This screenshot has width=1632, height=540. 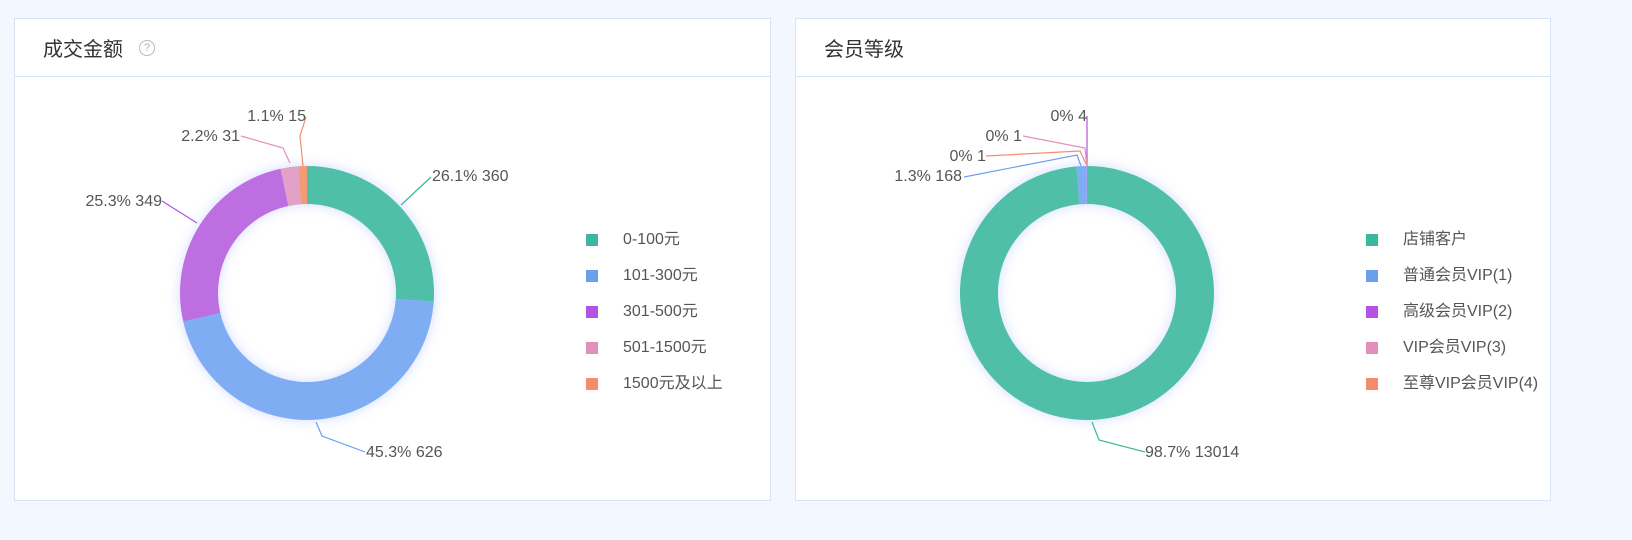 What do you see at coordinates (660, 275) in the screenshot?
I see `legend-label: 101-300元` at bounding box center [660, 275].